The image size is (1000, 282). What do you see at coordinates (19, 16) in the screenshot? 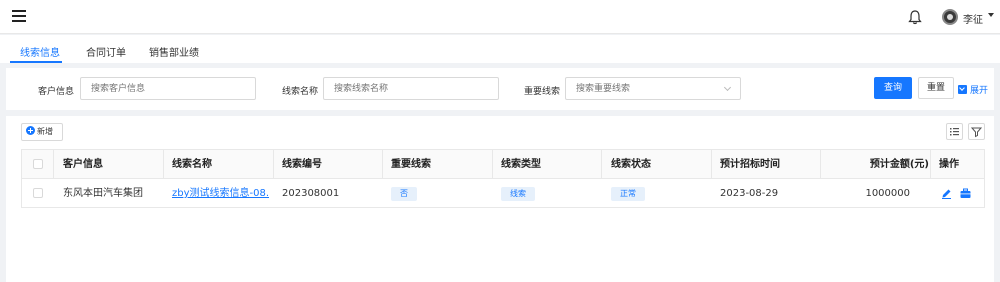
I see `menu-icon` at bounding box center [19, 16].